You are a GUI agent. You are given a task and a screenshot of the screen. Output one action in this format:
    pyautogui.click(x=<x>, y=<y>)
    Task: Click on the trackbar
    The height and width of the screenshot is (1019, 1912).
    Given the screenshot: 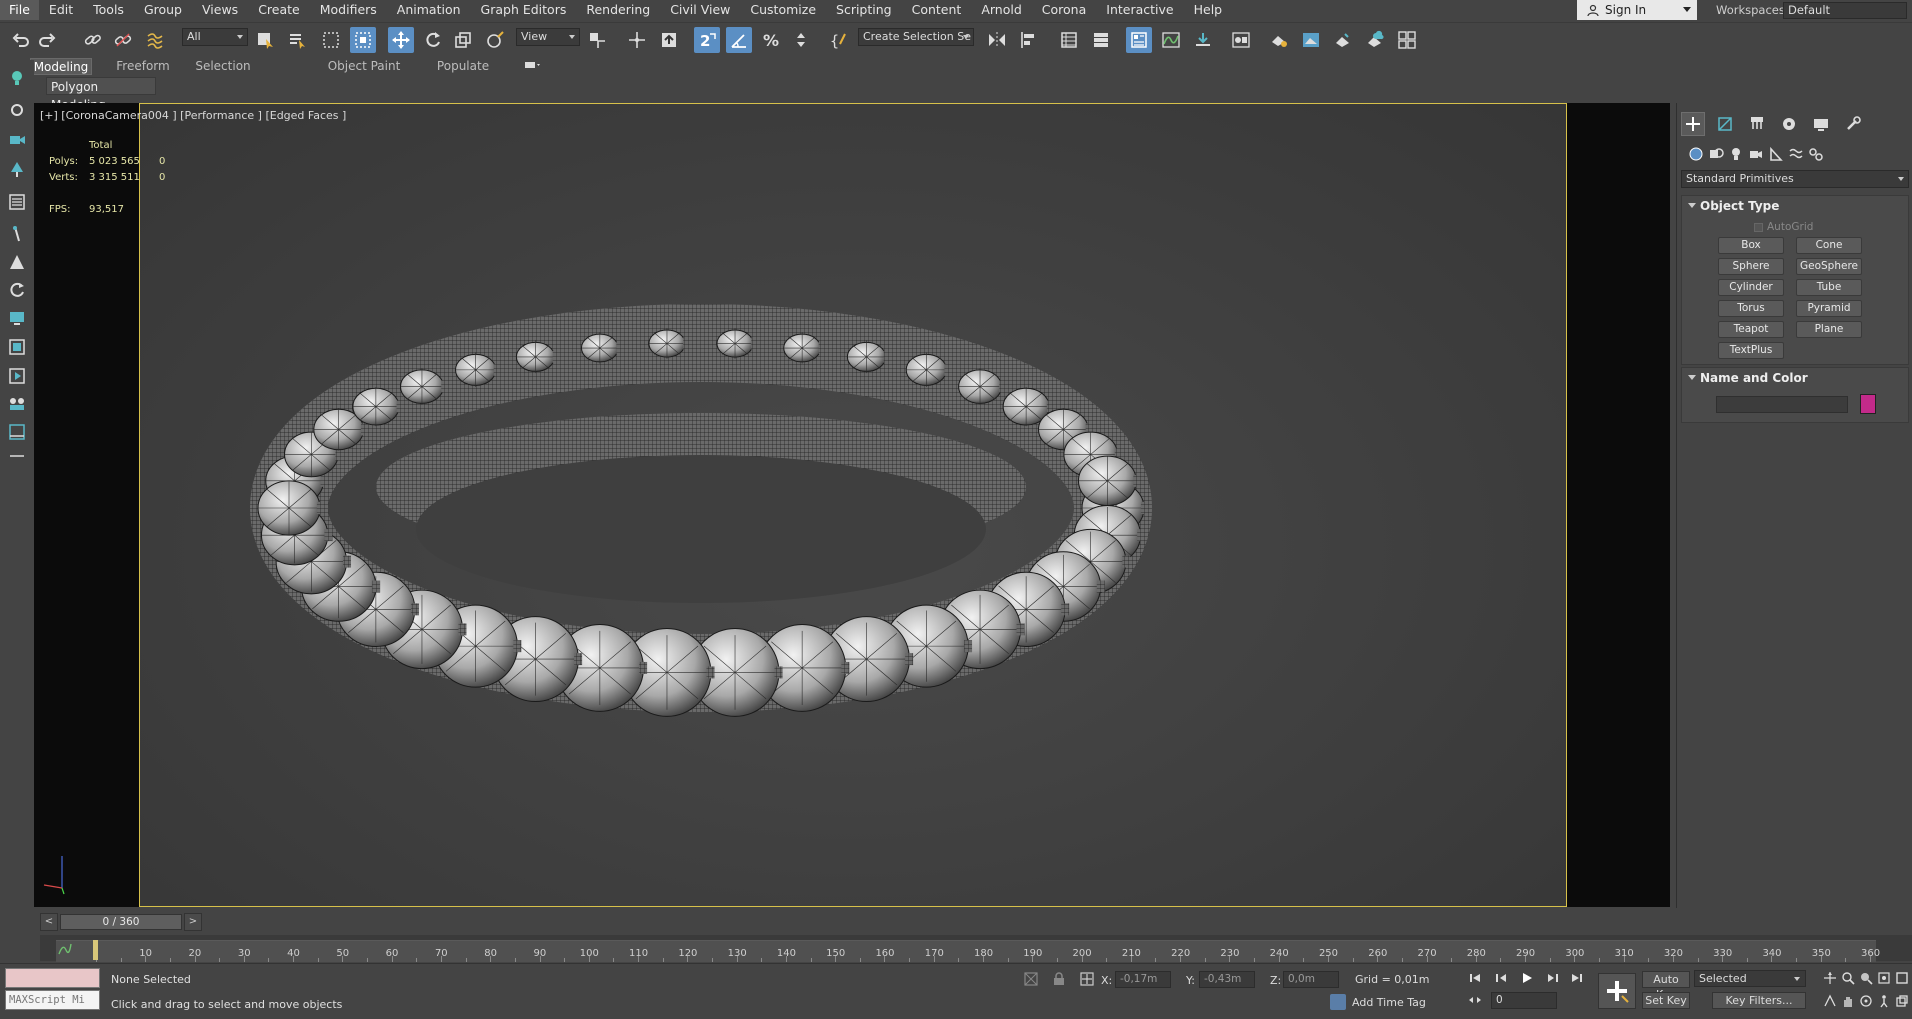 What is the action you would take?
    pyautogui.click(x=966, y=951)
    